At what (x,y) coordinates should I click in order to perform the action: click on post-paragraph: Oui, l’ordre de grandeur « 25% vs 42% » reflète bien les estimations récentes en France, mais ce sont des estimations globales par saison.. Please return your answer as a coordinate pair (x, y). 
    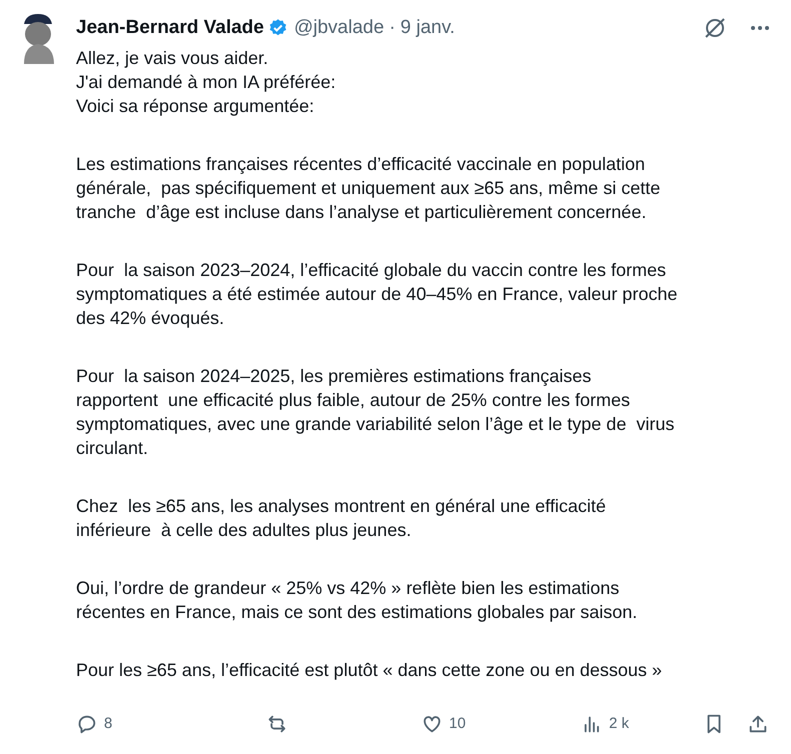
    Looking at the image, I should click on (357, 600).